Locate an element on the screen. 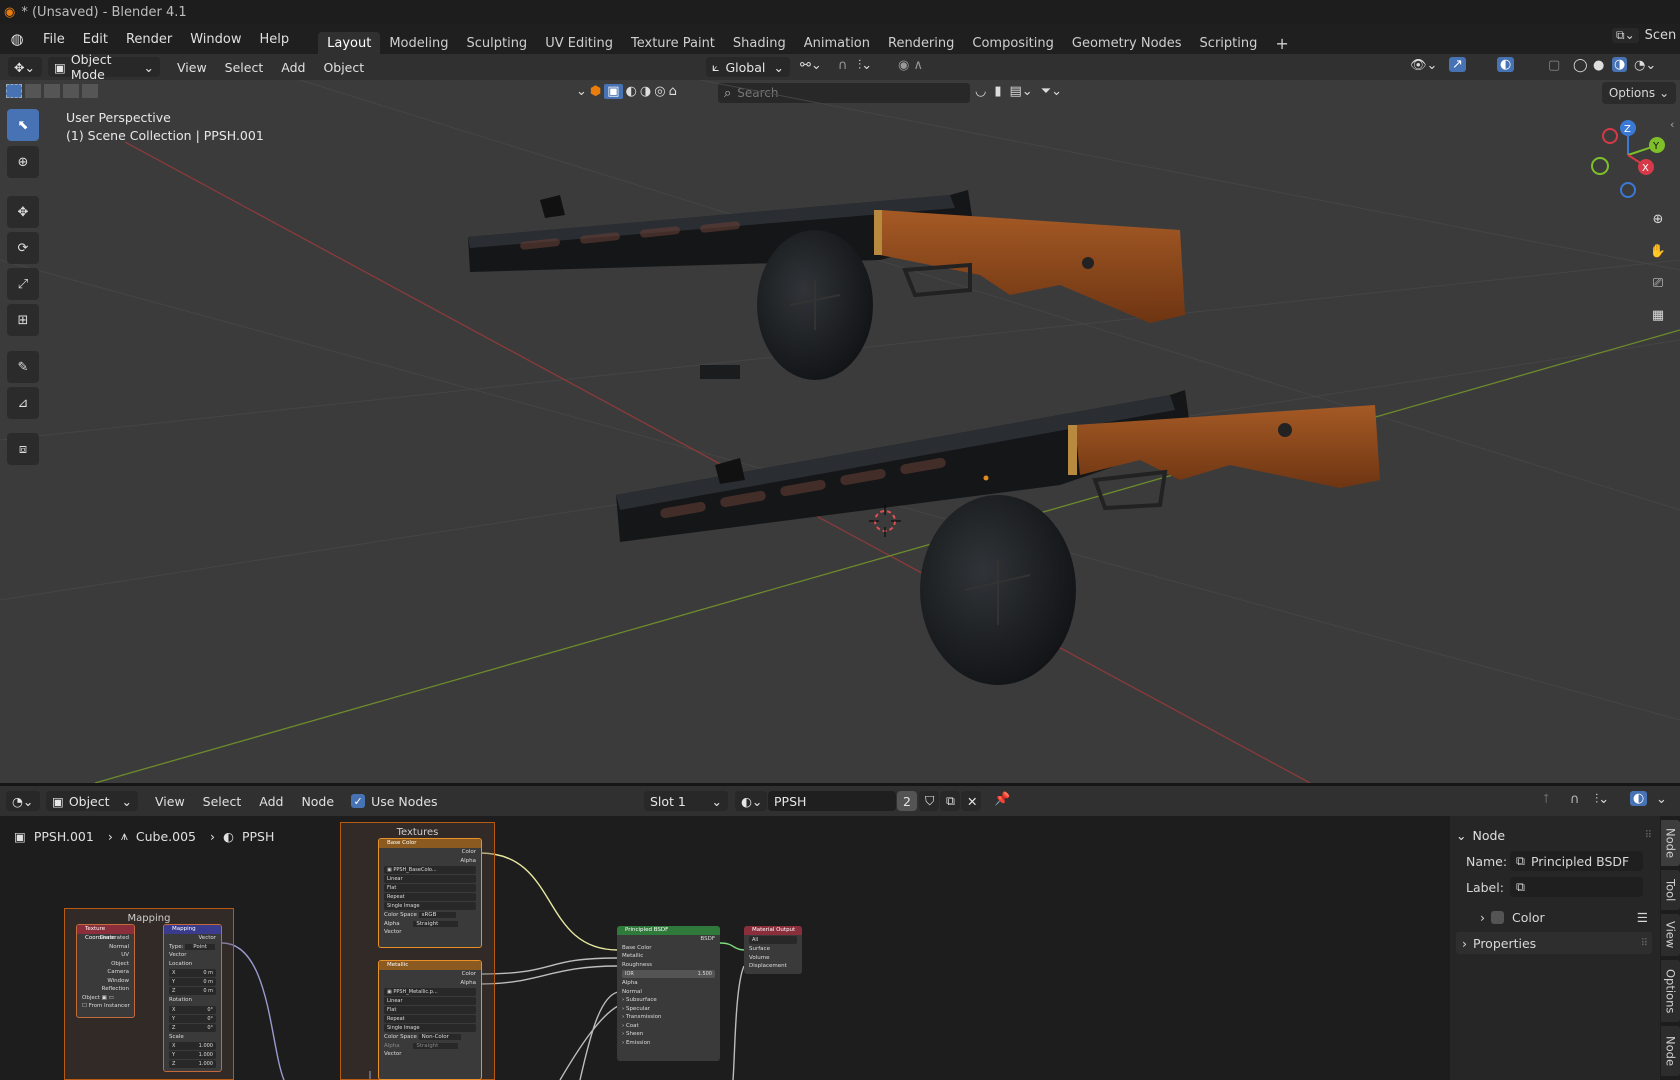 The width and height of the screenshot is (1680, 1080). material-users-count: 2 is located at coordinates (907, 801).